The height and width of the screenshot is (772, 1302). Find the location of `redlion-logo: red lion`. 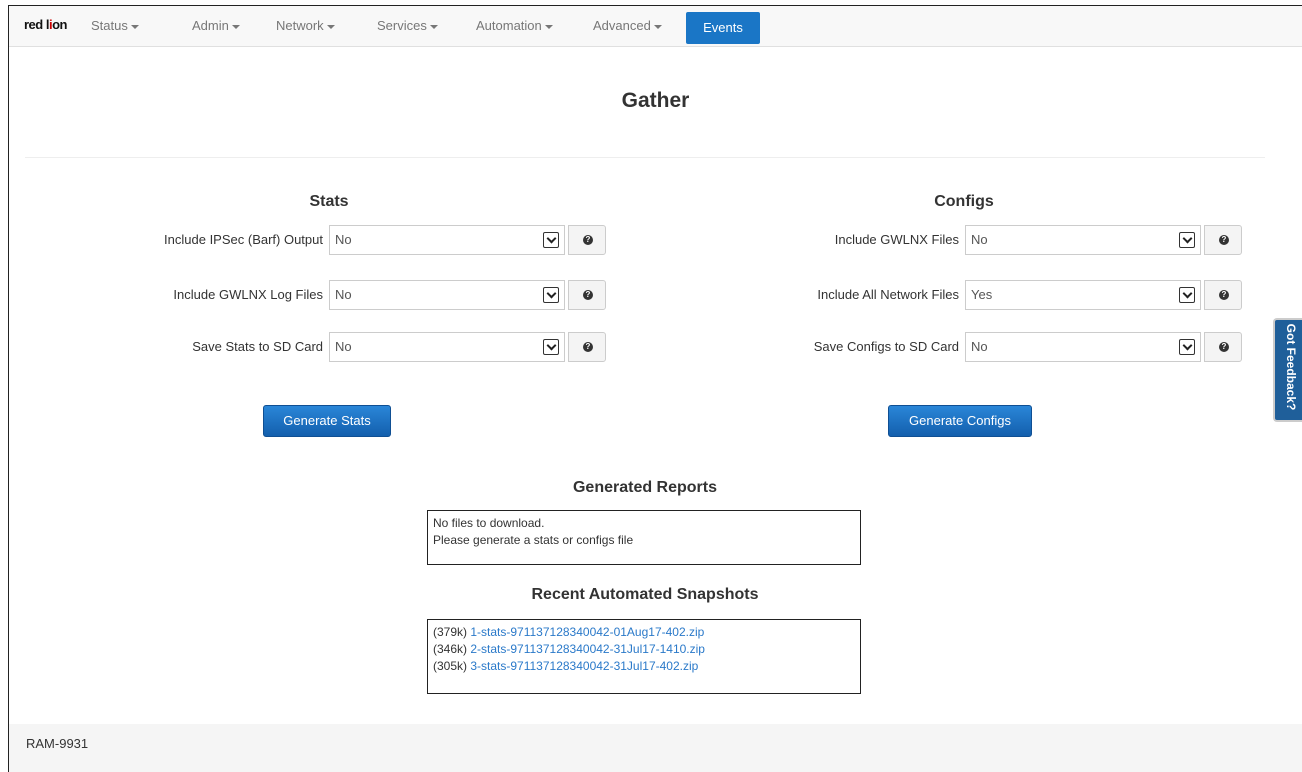

redlion-logo: red lion is located at coordinates (45, 24).